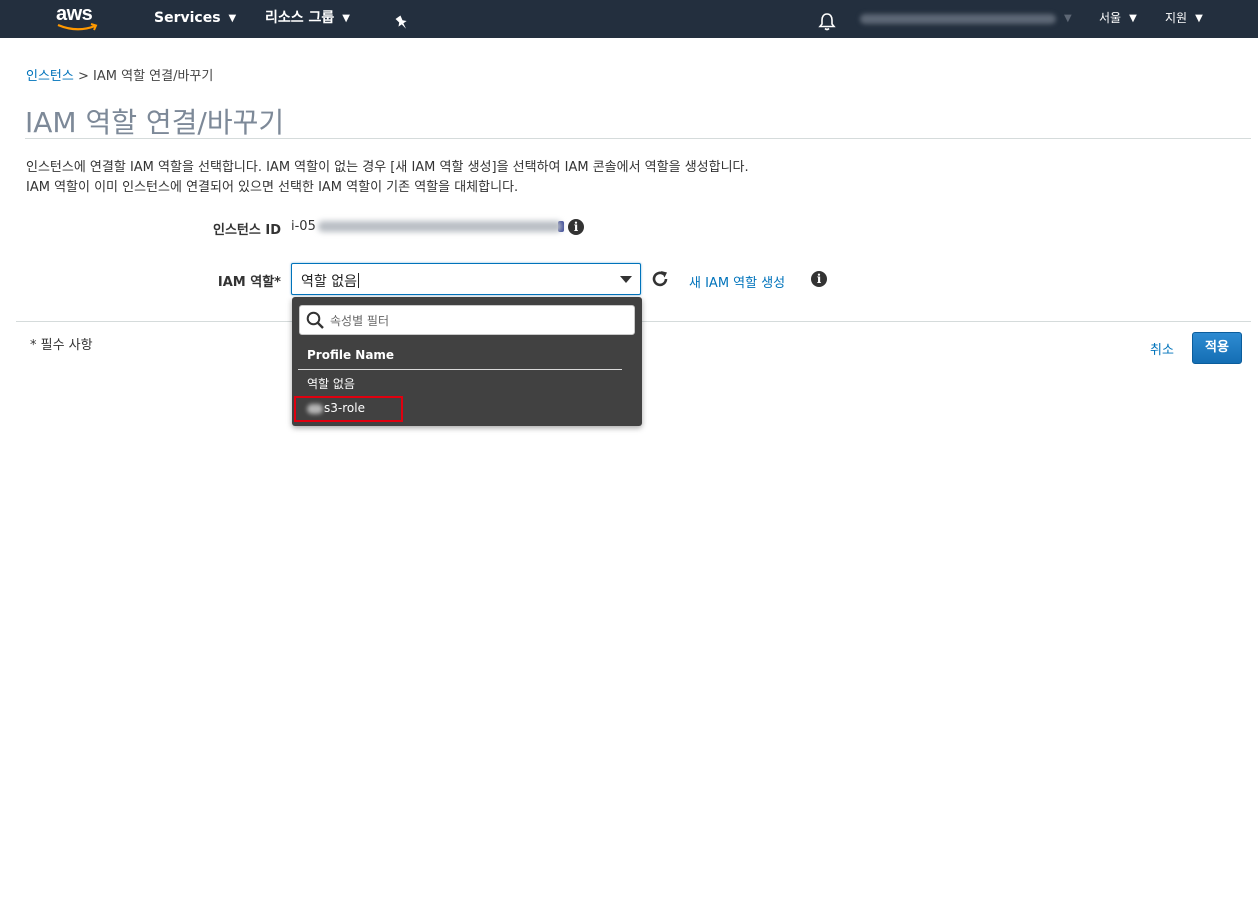  I want to click on account-name-redacted, so click(958, 18).